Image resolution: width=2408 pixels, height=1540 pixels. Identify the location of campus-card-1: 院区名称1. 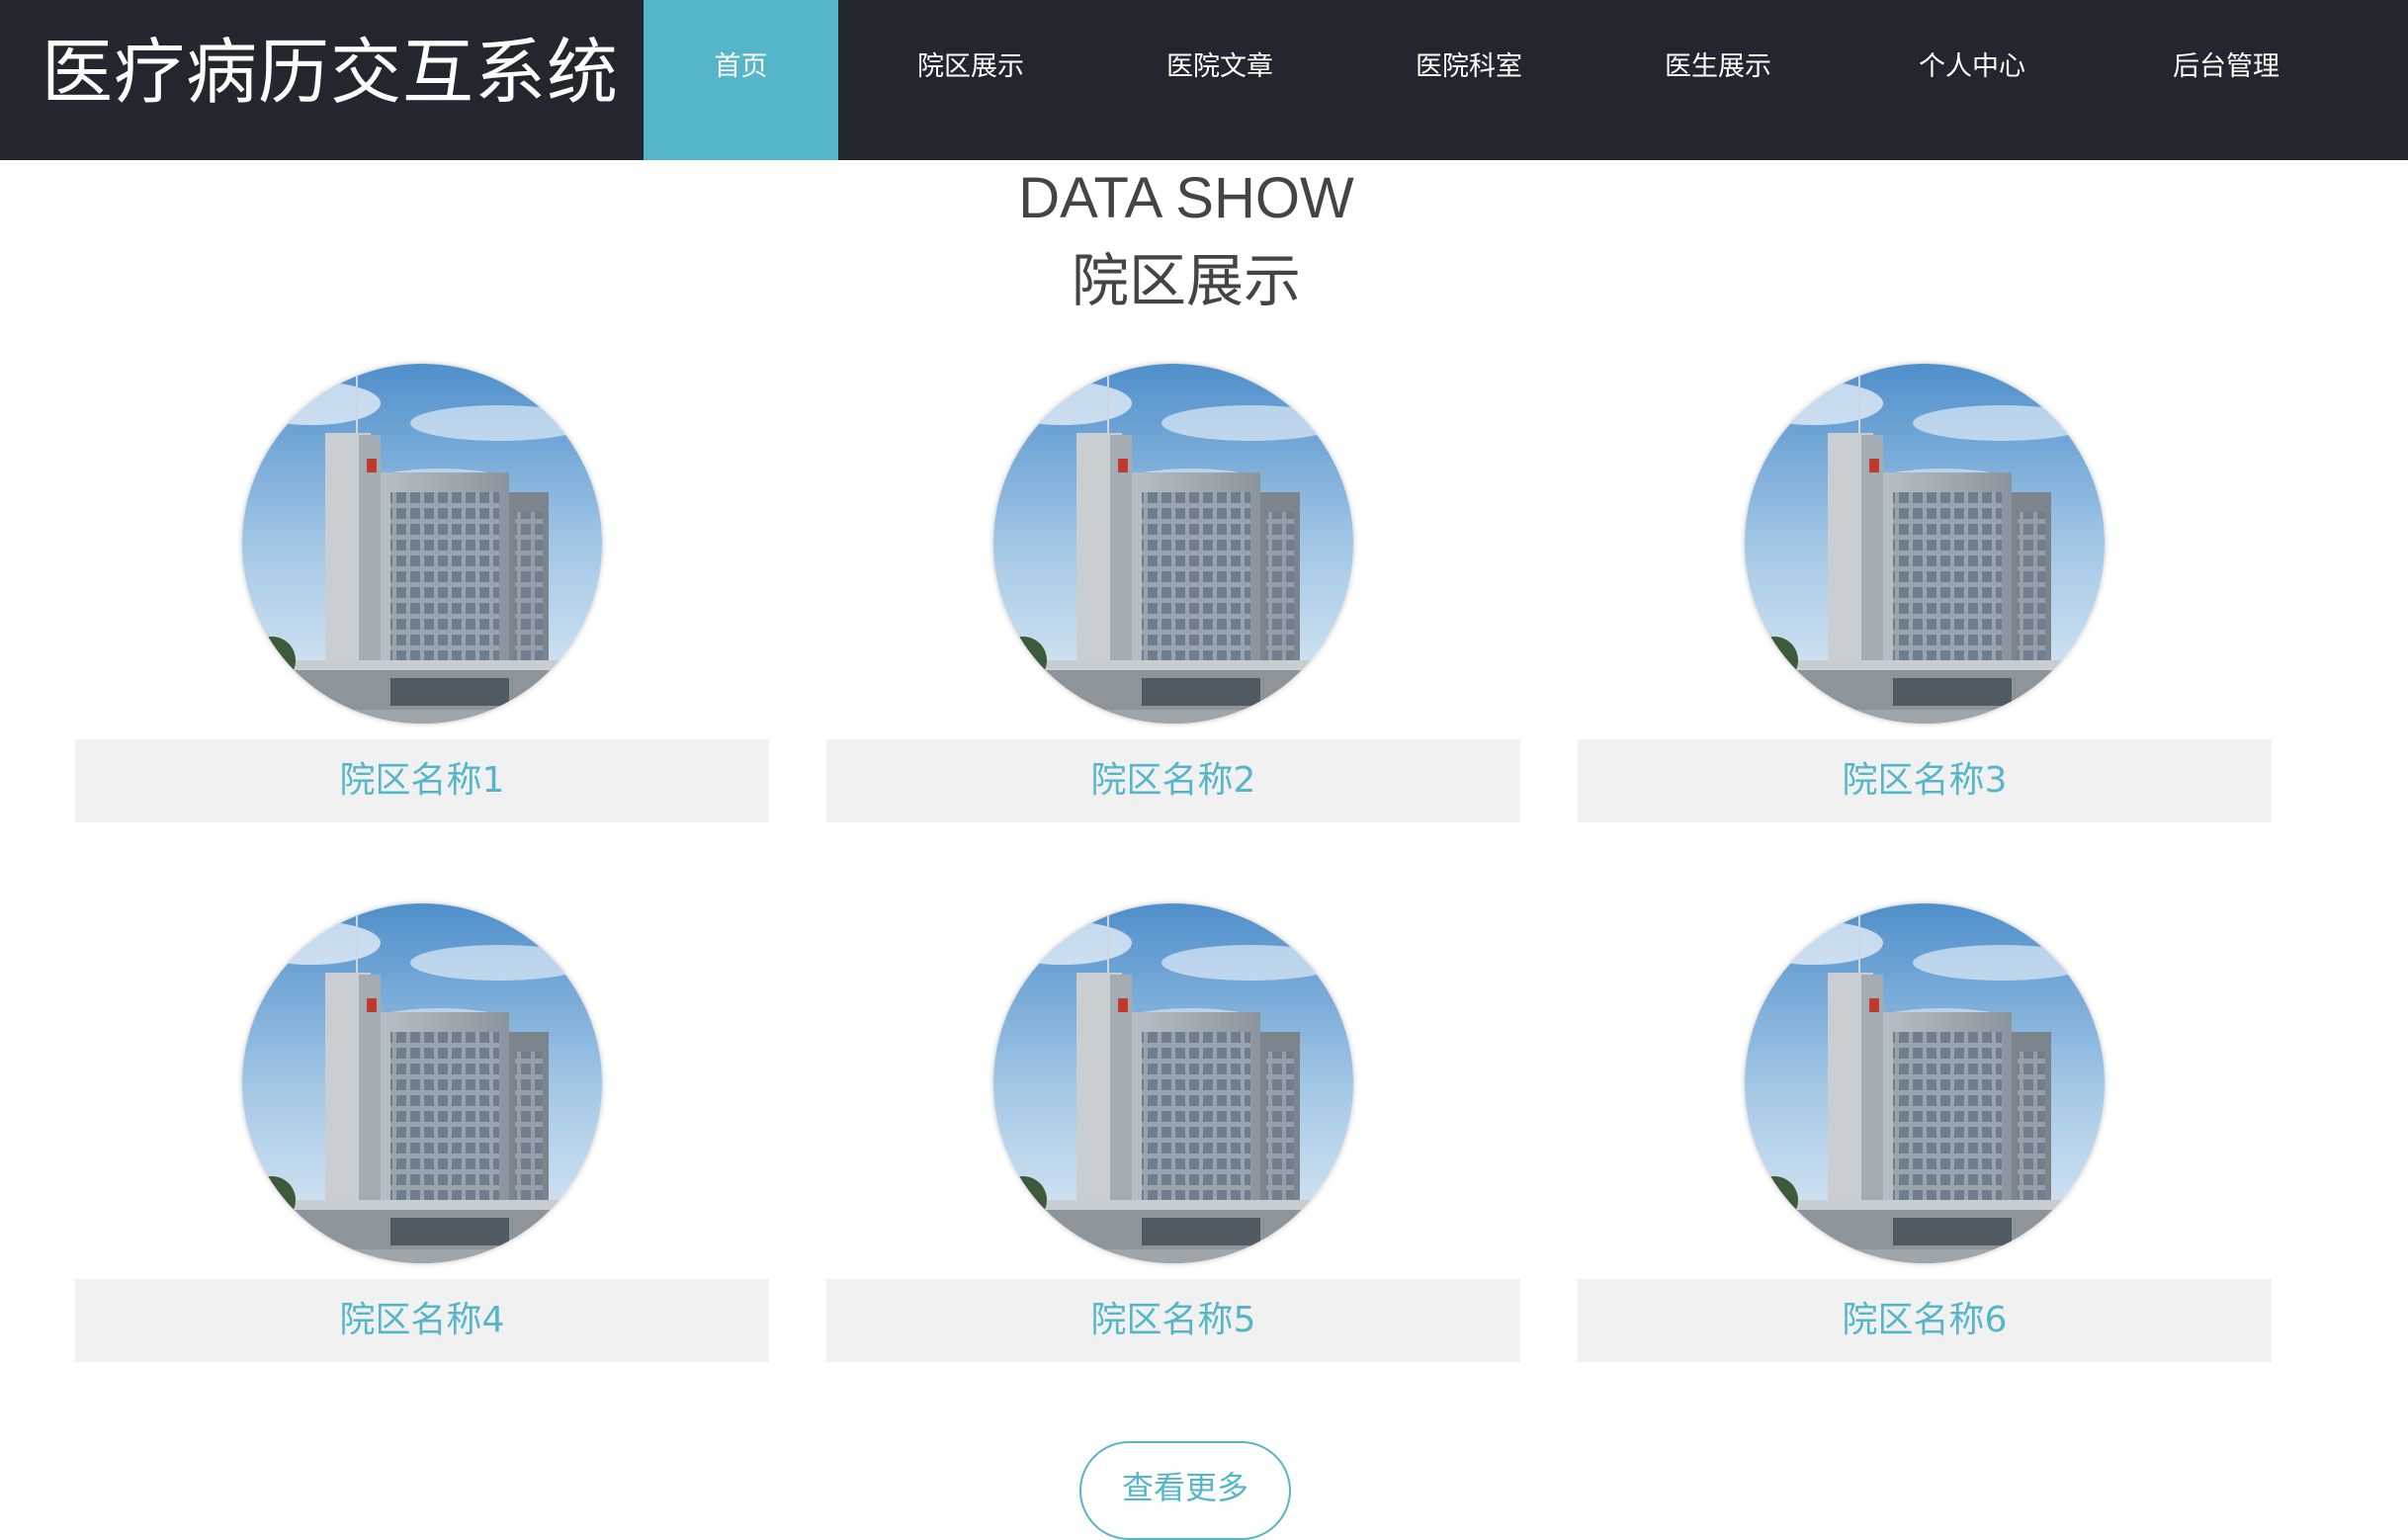
(422, 593).